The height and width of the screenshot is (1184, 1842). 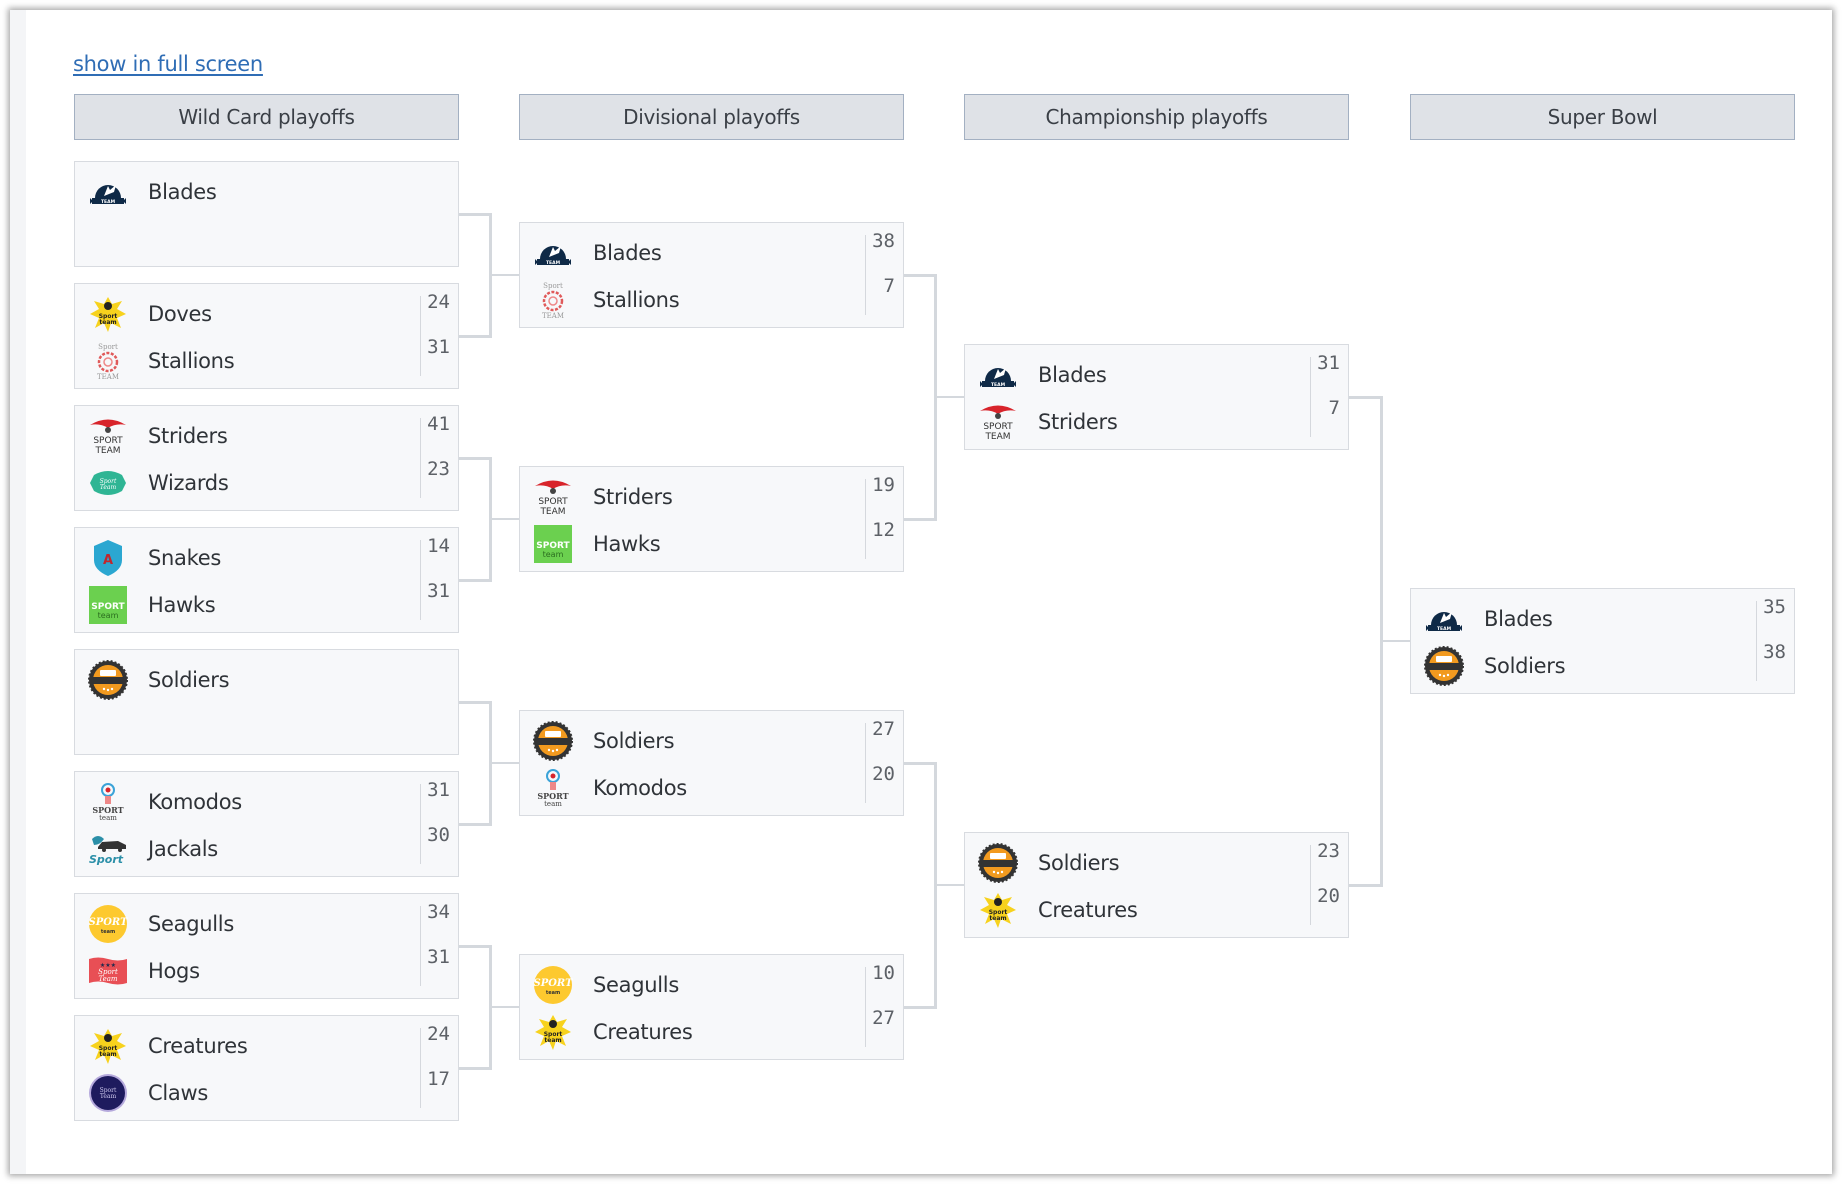 I want to click on striders-logo-icon: SPORT TEAM, so click(x=108, y=436).